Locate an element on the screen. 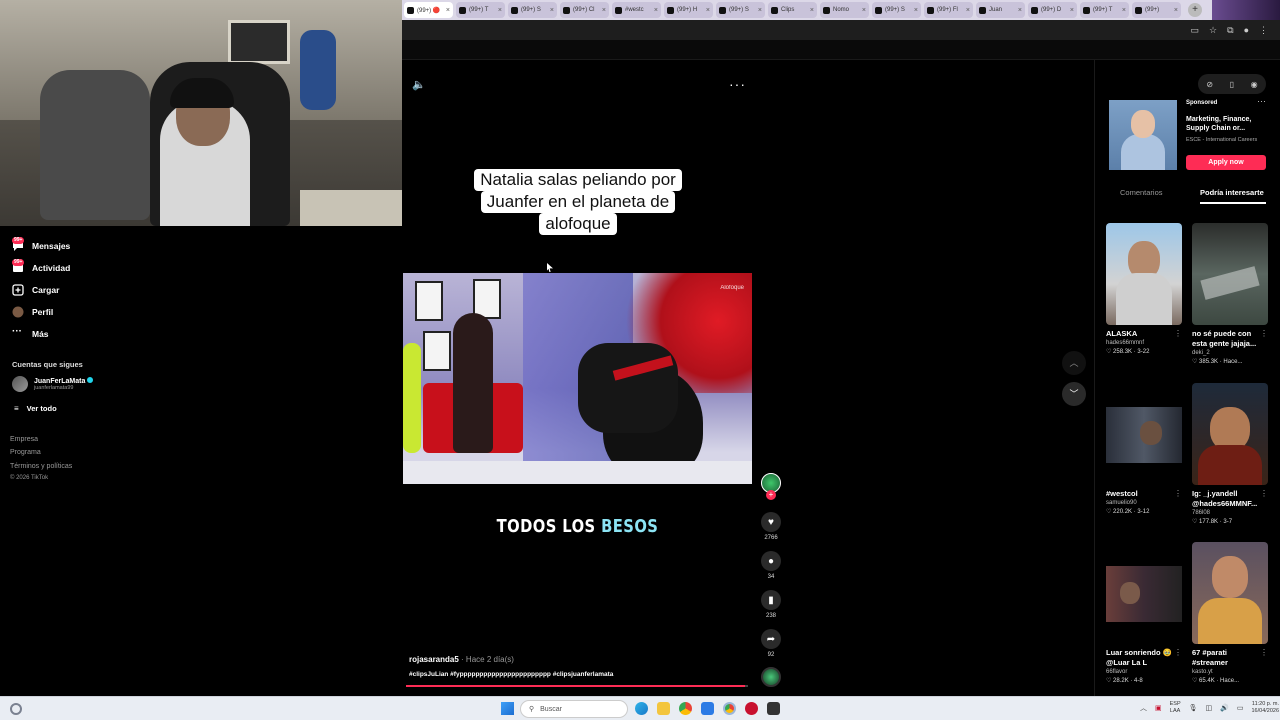  taskbar-clock: 11:20 p. m. 16/04/2026 is located at coordinates (1266, 708).